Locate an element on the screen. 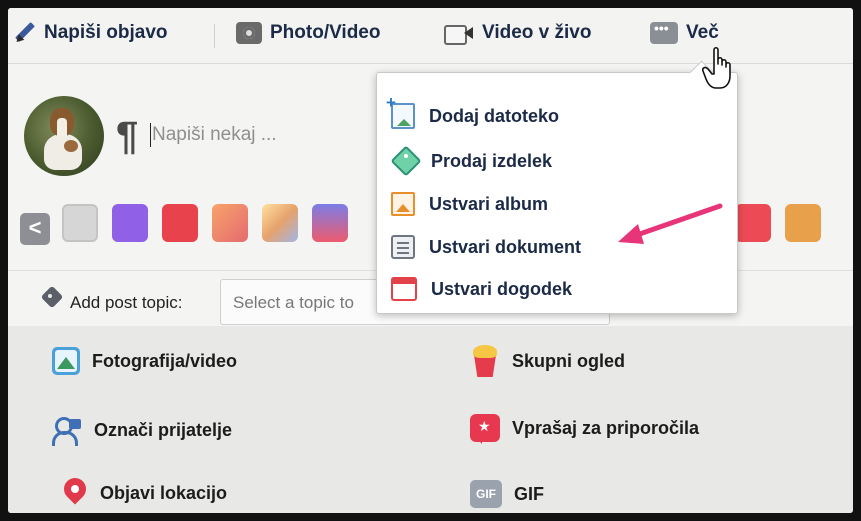 Image resolution: width=861 pixels, height=521 pixels. option-check-in: Objavi lokacijo is located at coordinates (144, 493).